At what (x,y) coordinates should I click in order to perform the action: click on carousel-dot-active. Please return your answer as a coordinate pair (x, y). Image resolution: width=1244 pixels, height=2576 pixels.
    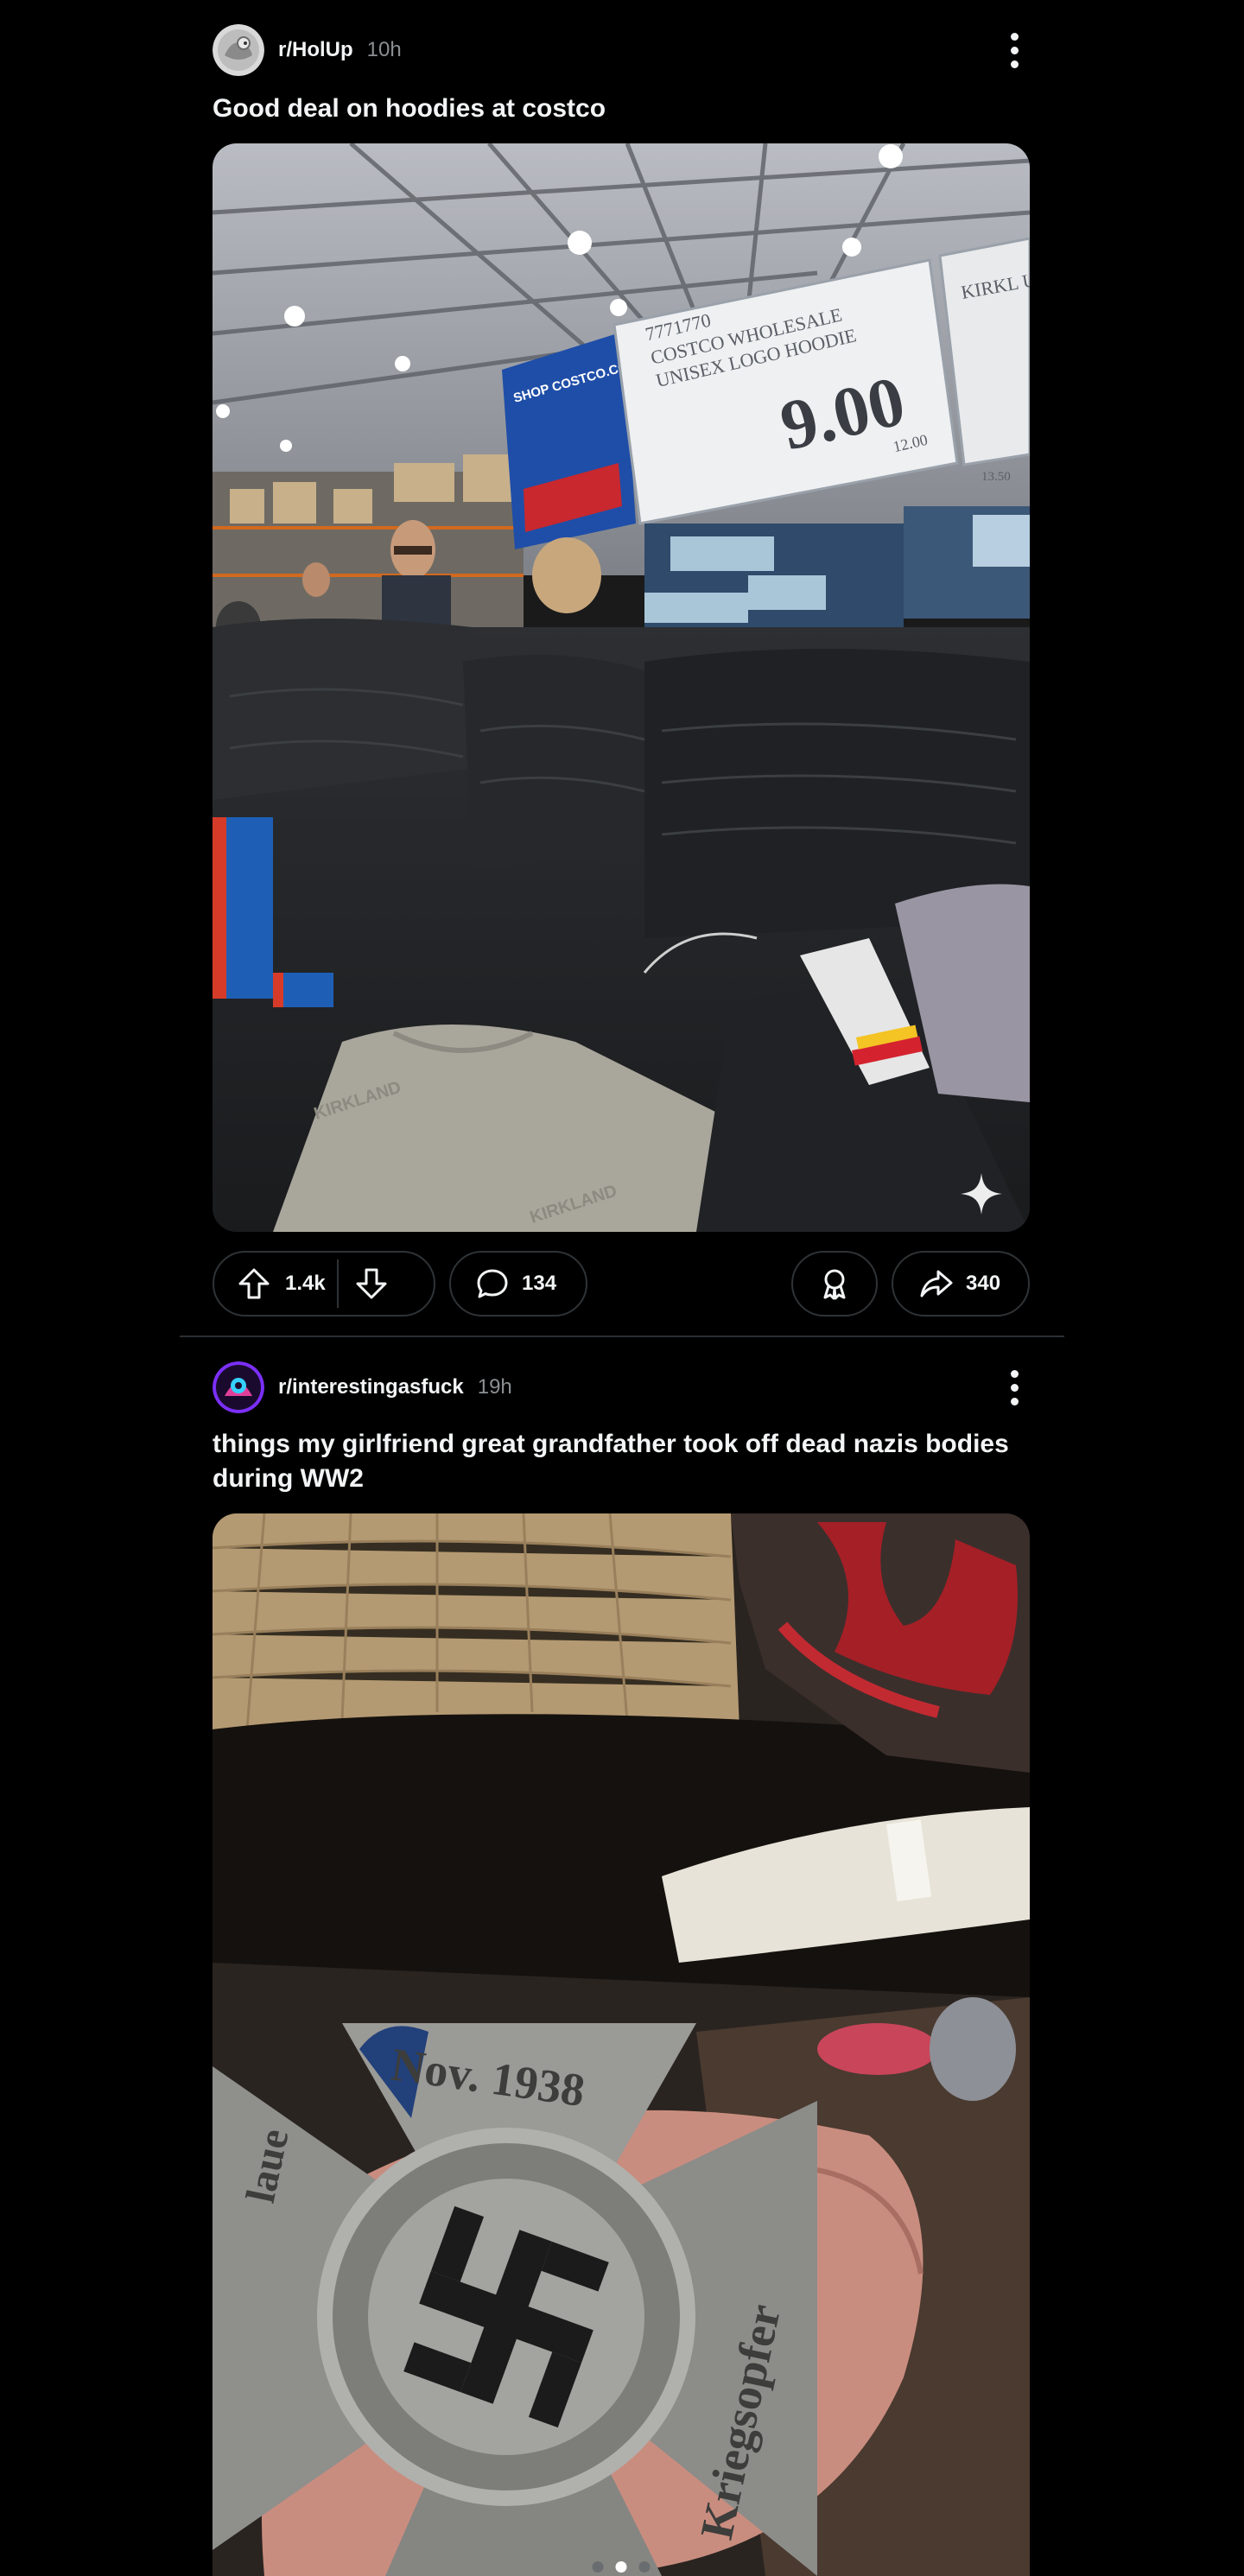
    Looking at the image, I should click on (621, 2567).